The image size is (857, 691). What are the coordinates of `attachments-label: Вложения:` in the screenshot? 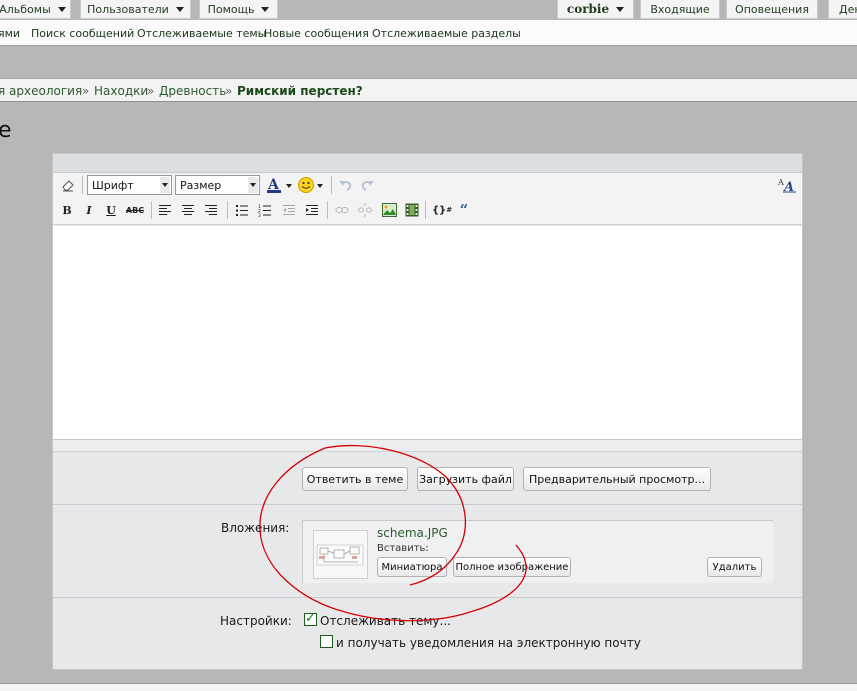 It's located at (255, 528).